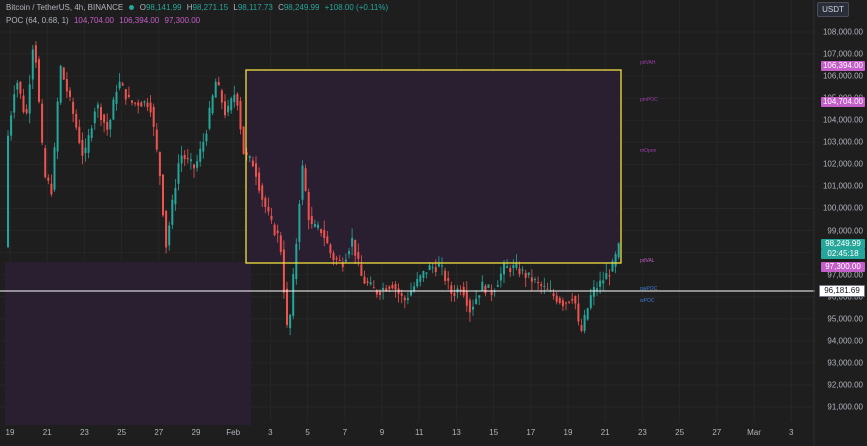  I want to click on time-tick-label: Feb, so click(233, 432).